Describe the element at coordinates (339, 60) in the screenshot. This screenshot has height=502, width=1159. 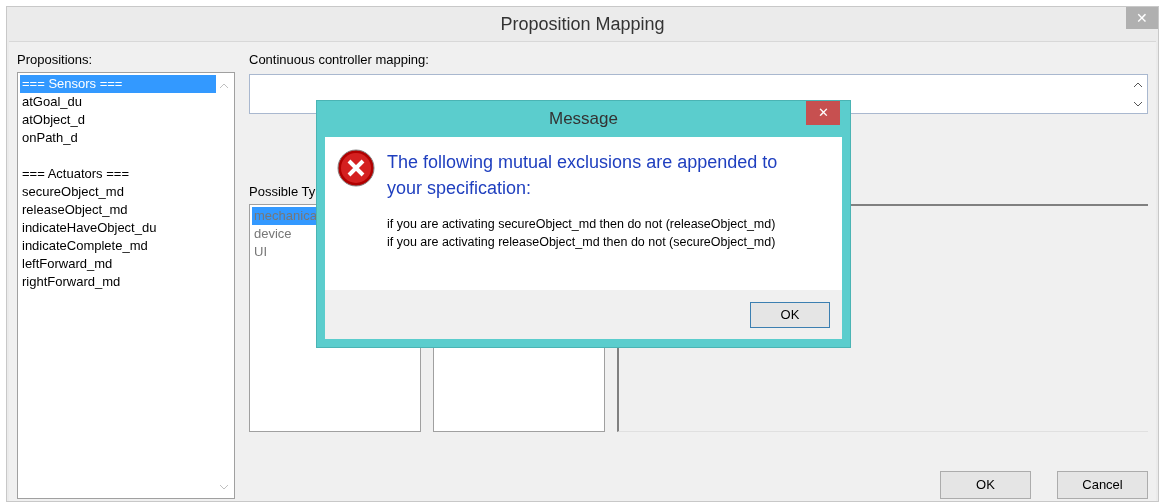
I see `mapping-label: Continuous controller mapping:` at that location.